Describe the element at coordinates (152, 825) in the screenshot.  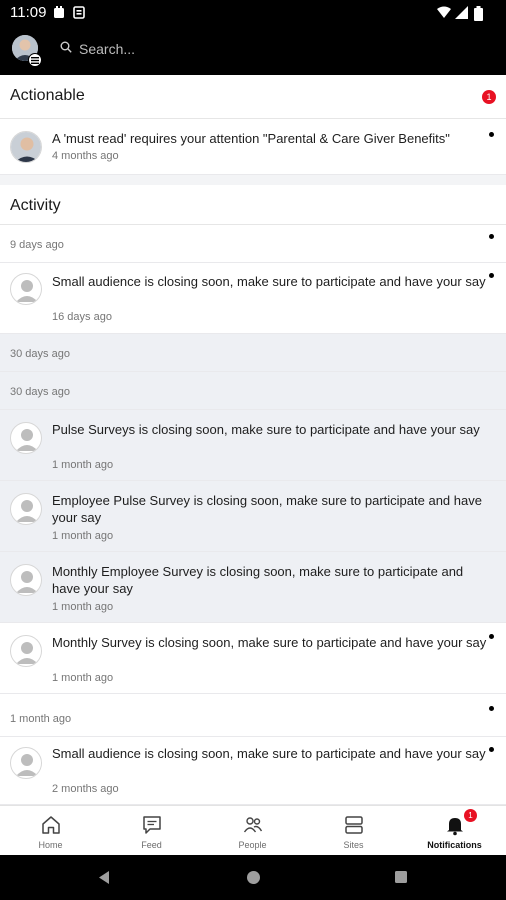
I see `feed-icon` at that location.